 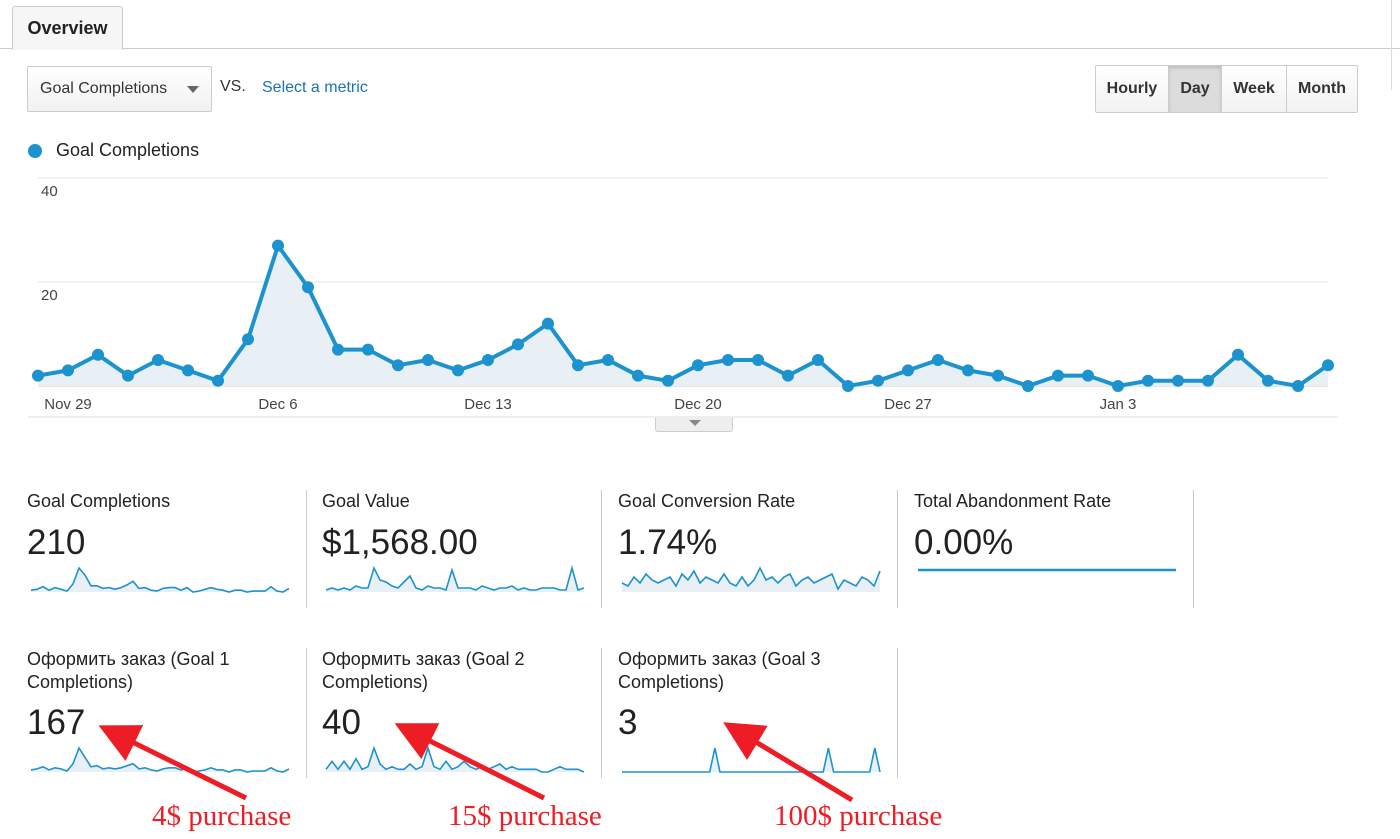 I want to click on scorecard-goal-value: Goal Value $1,568.00, so click(x=453, y=550).